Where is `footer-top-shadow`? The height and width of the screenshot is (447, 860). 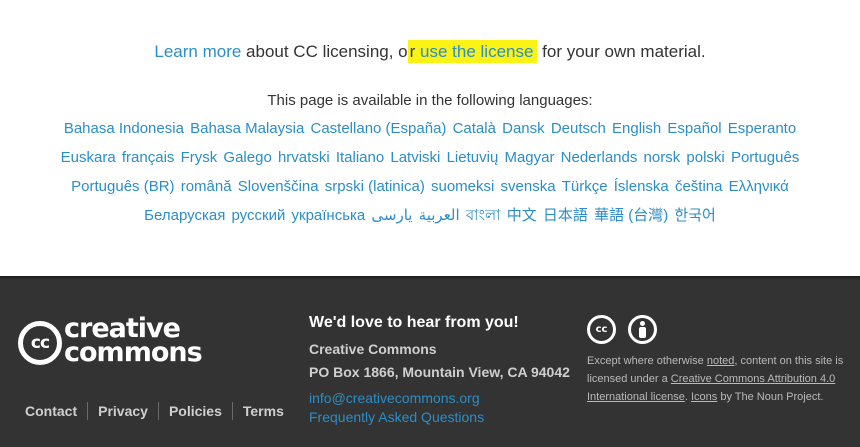
footer-top-shadow is located at coordinates (430, 278).